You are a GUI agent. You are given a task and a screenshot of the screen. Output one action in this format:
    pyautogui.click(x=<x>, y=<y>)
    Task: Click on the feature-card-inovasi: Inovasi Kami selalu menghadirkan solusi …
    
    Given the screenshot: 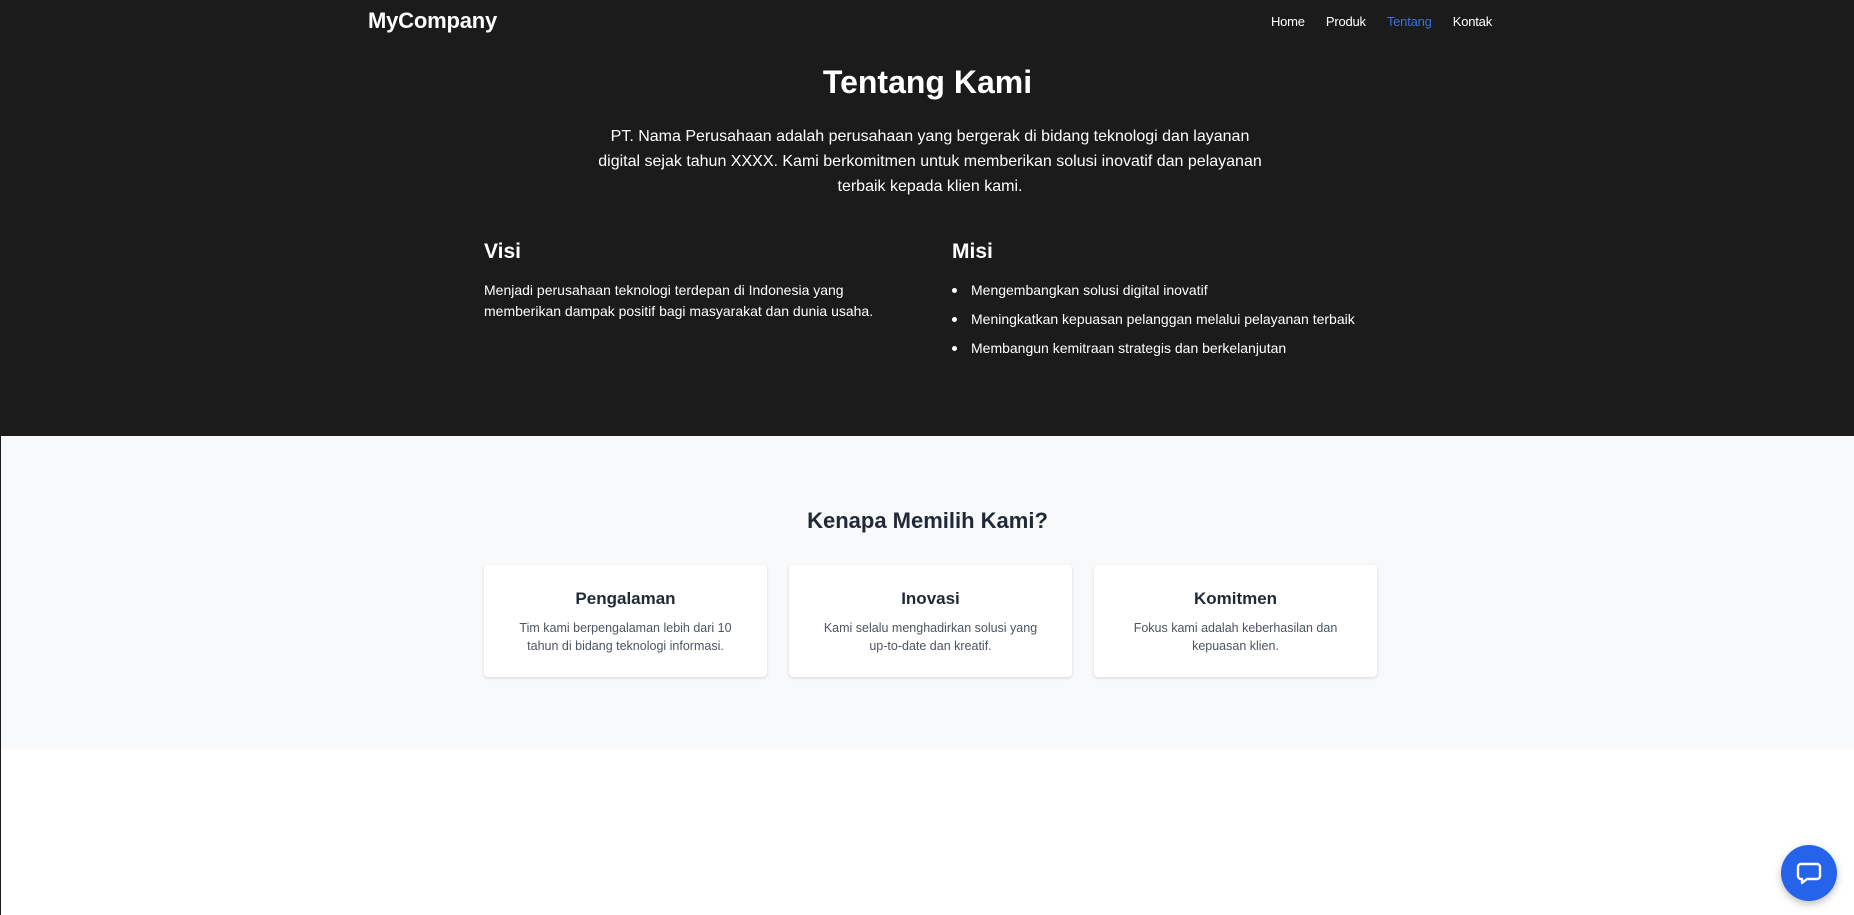 What is the action you would take?
    pyautogui.click(x=930, y=621)
    